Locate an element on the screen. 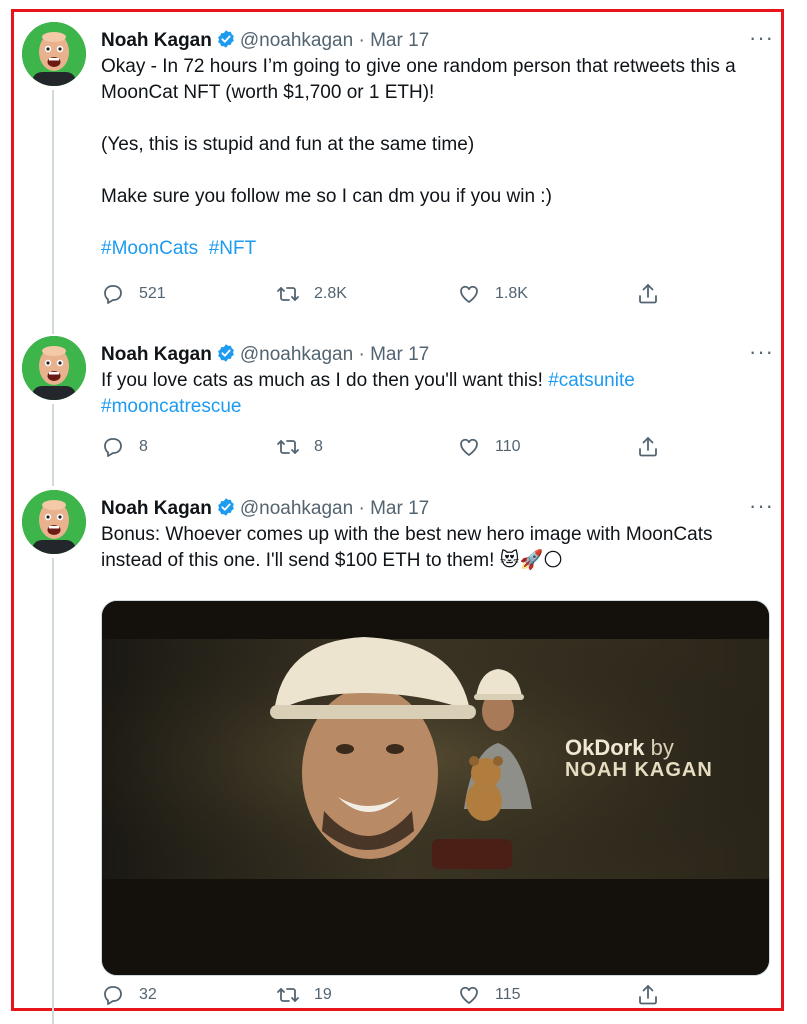 The image size is (807, 1024). hashtag-link: #NFT is located at coordinates (233, 248).